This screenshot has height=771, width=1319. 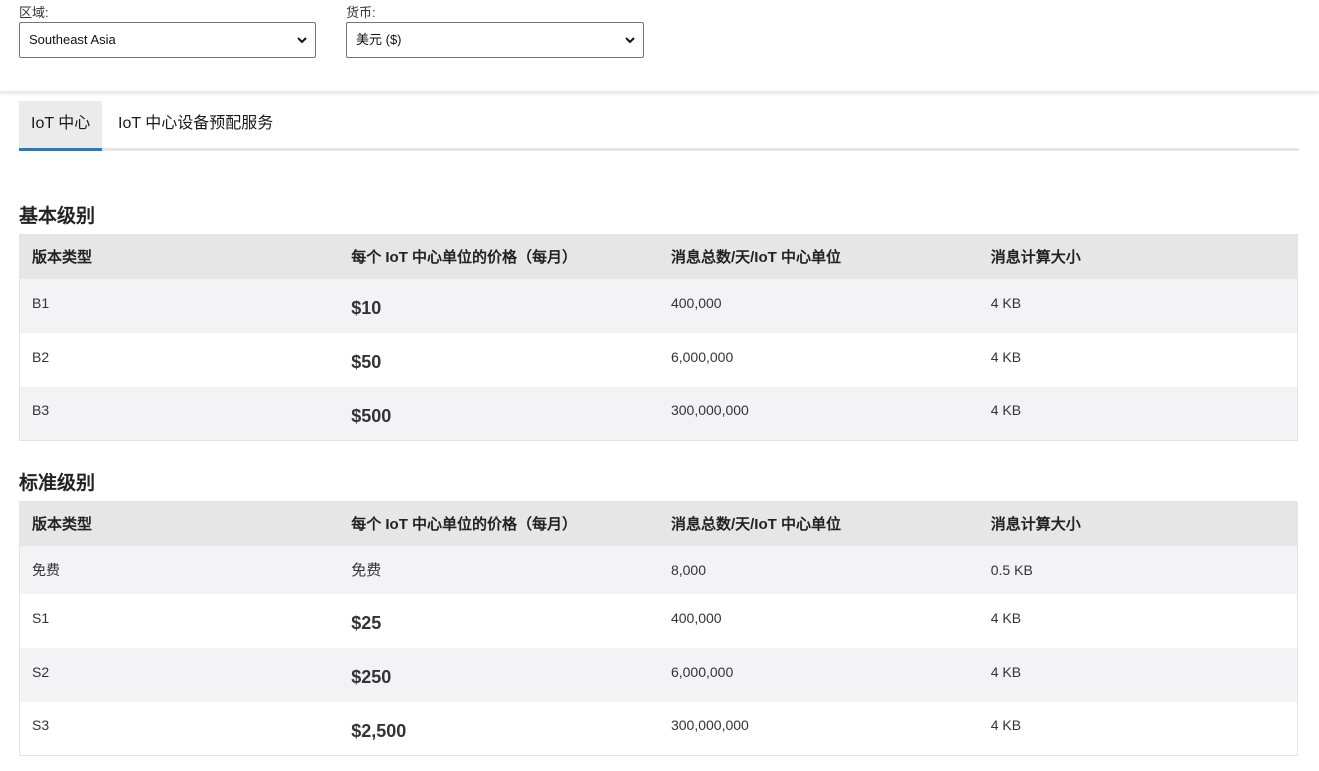 I want to click on region-label: 区域:, so click(x=34, y=12).